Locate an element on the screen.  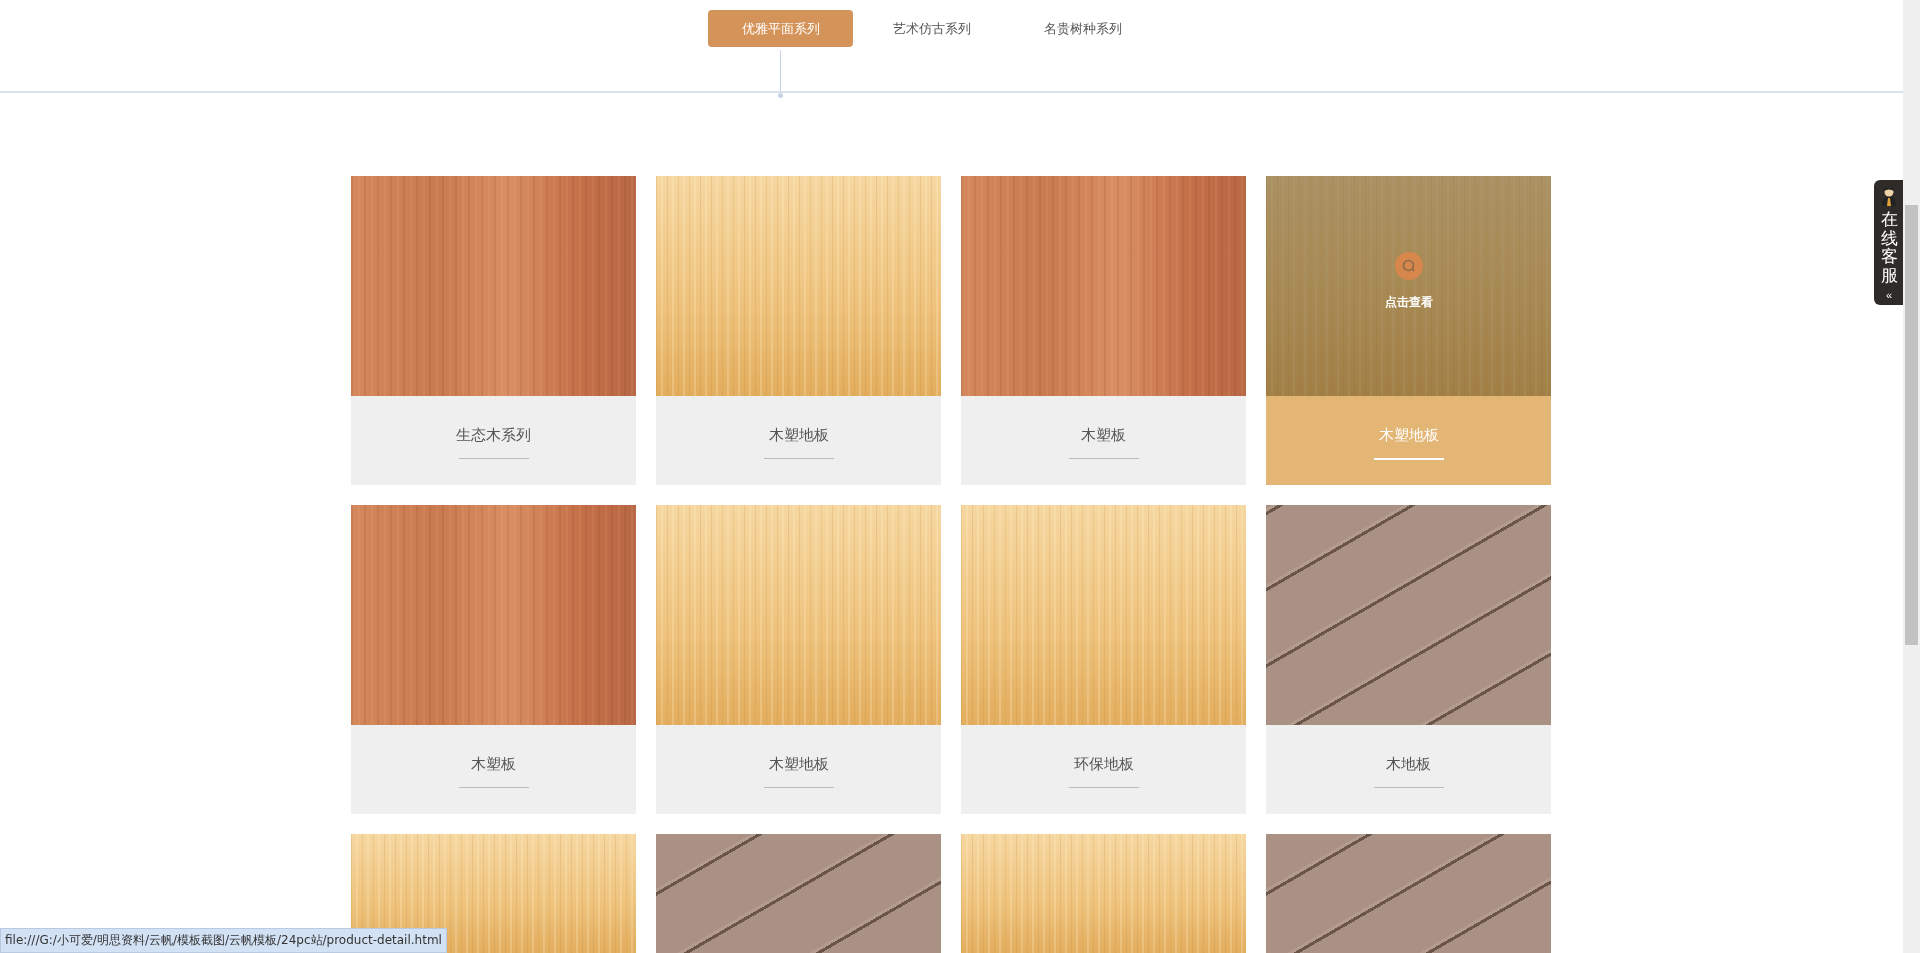
scrollbar-thumb is located at coordinates (1911, 425).